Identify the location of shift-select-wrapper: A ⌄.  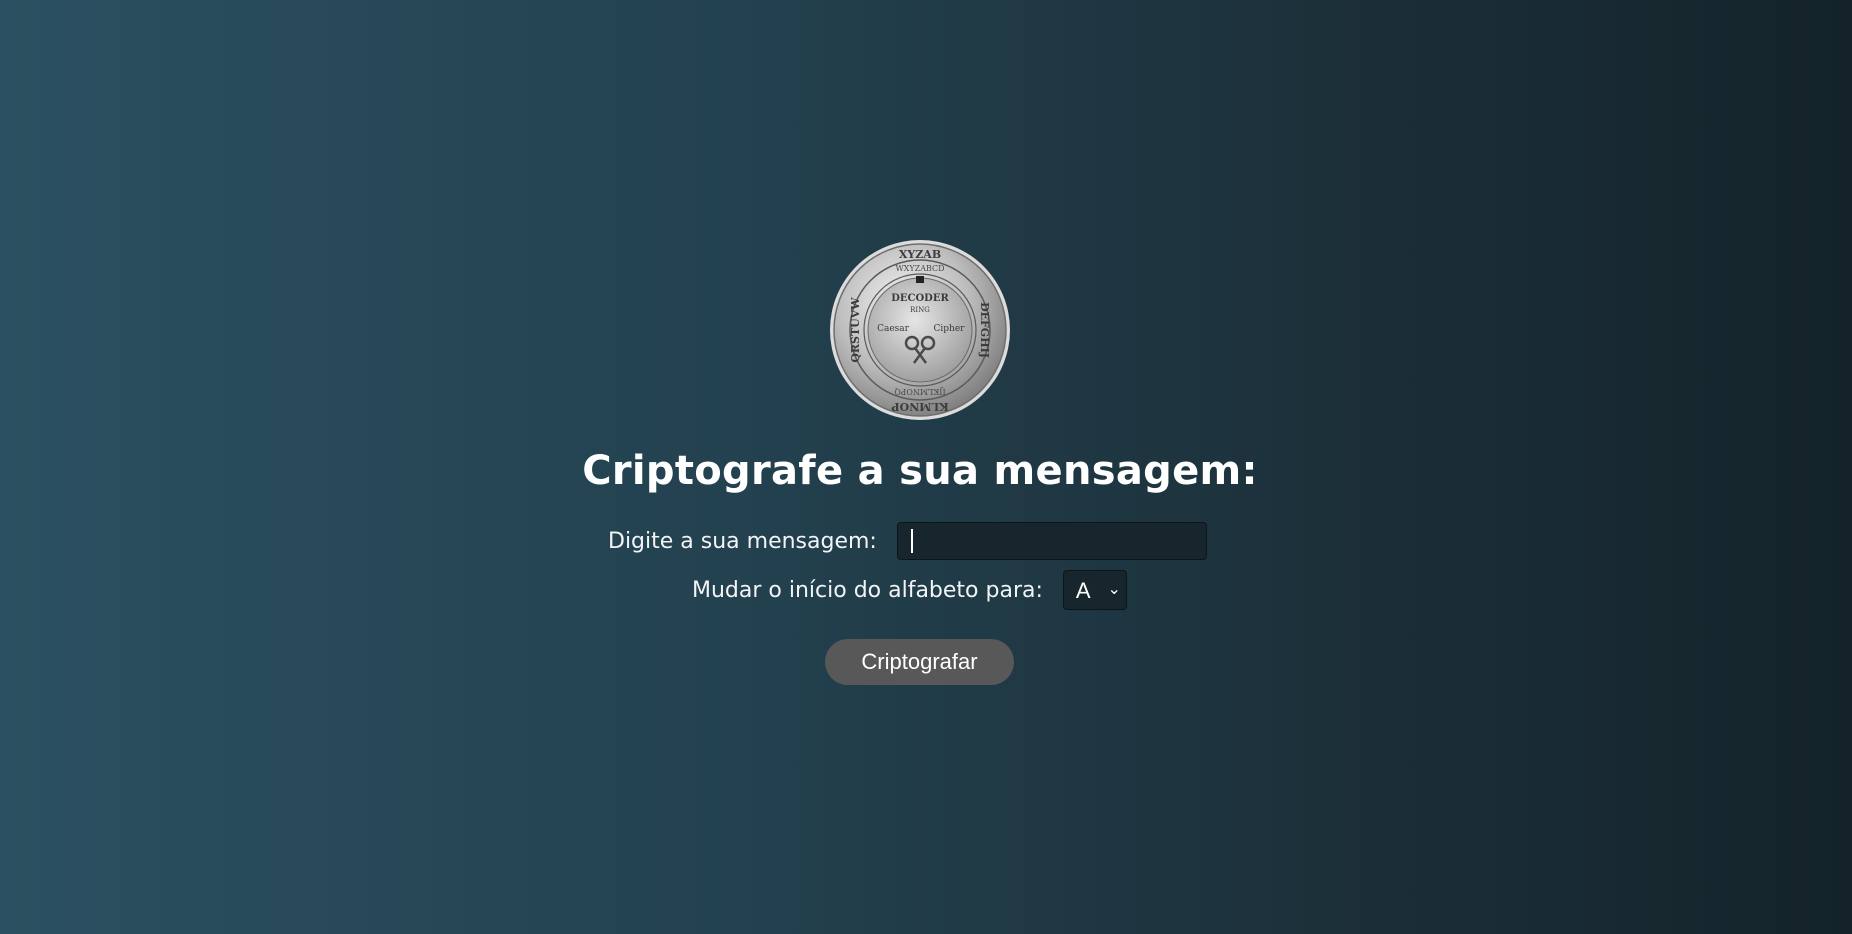
(1094, 590).